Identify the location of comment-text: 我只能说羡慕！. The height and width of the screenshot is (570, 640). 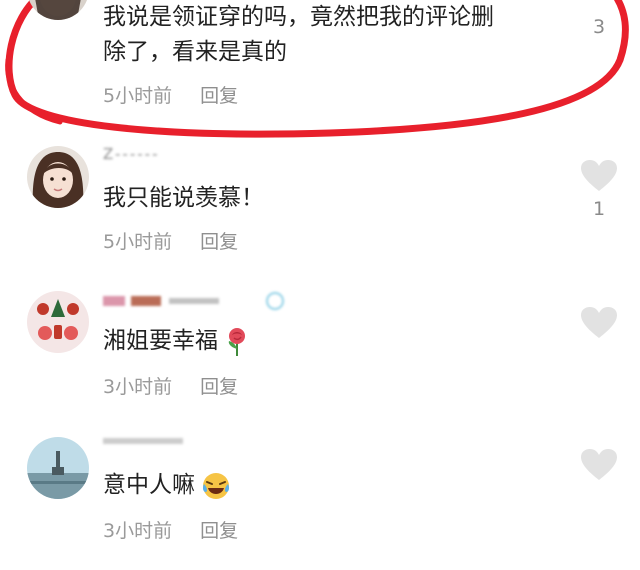
(183, 198).